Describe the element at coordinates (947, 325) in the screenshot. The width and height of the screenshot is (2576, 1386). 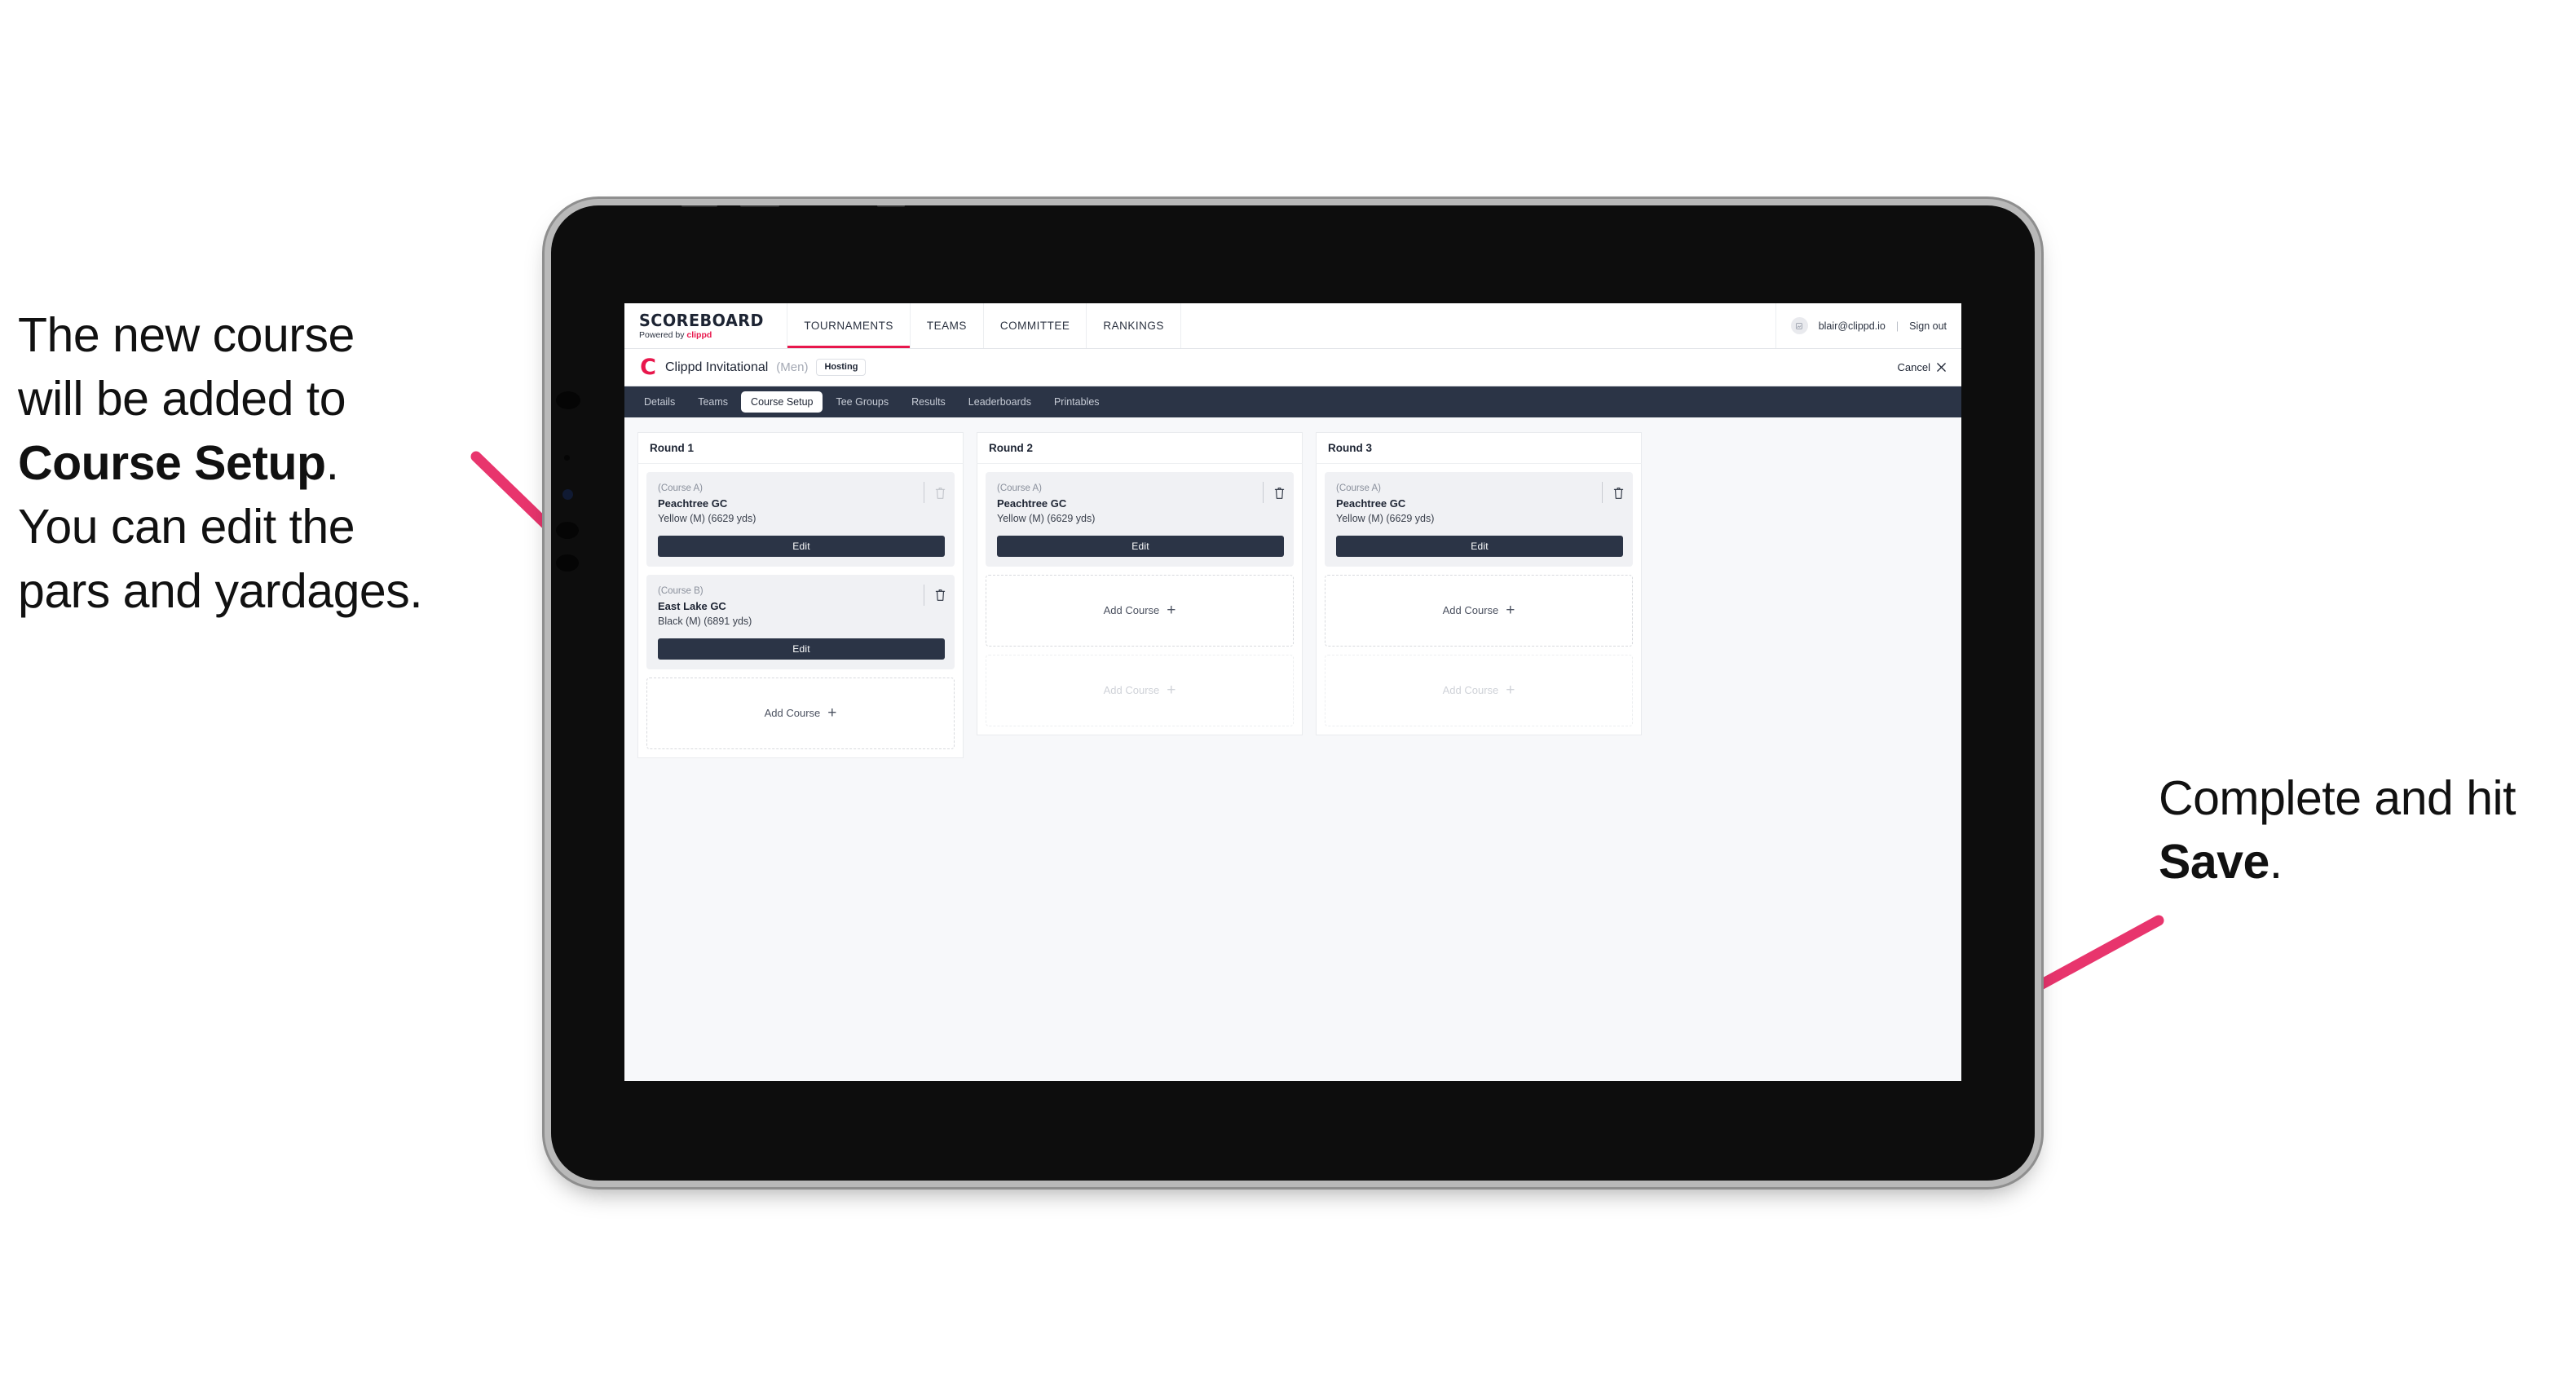
I see `nav-item-teams: TEAMS` at that location.